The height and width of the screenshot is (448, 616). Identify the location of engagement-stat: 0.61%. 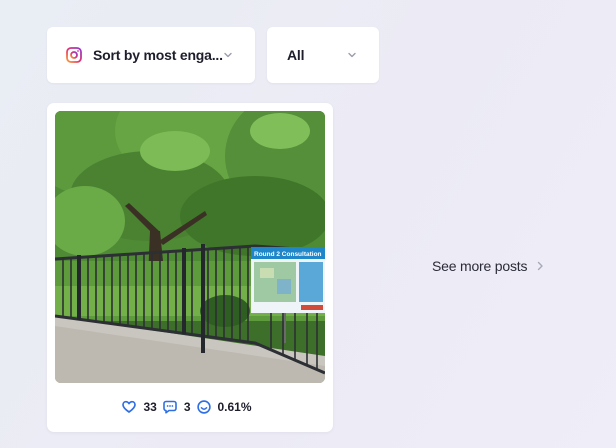
(224, 407).